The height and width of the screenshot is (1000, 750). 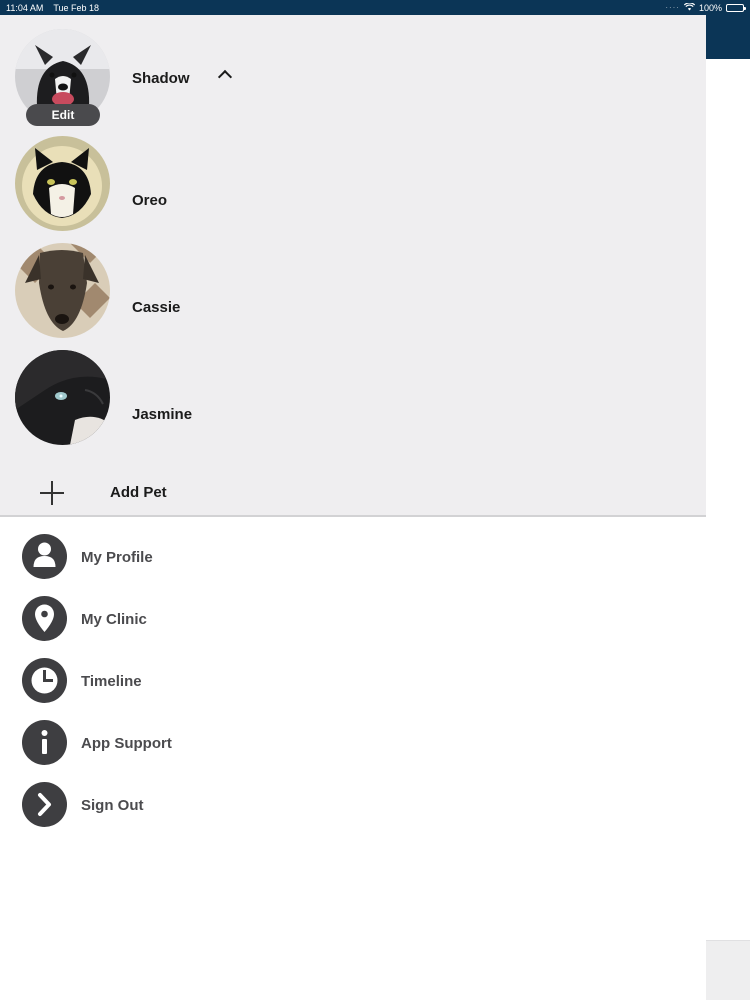 I want to click on cellular-dots-icon: ····, so click(x=672, y=7).